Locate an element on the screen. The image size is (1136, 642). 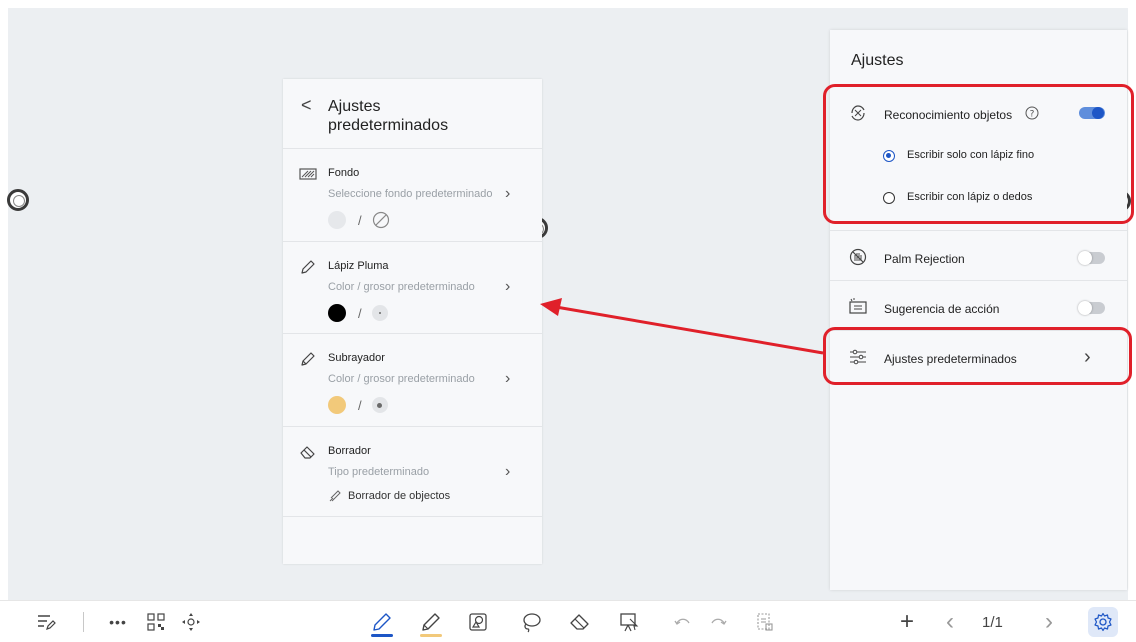
shape-tool-button is located at coordinates (478, 622).